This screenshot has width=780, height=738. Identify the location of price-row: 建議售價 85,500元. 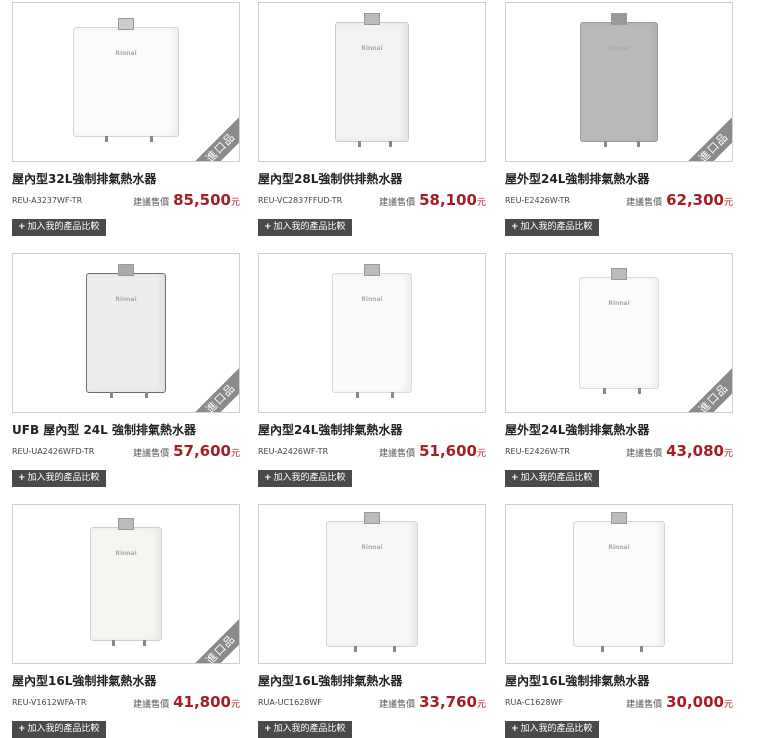
(186, 199).